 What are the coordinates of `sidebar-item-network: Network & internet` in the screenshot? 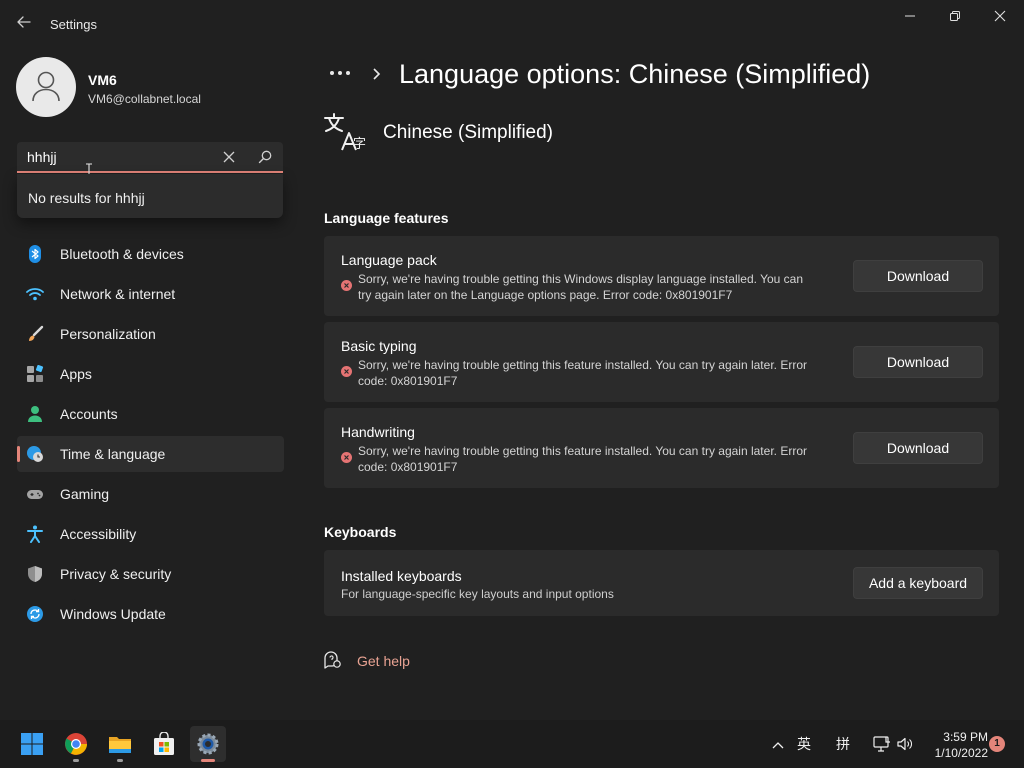 It's located at (150, 294).